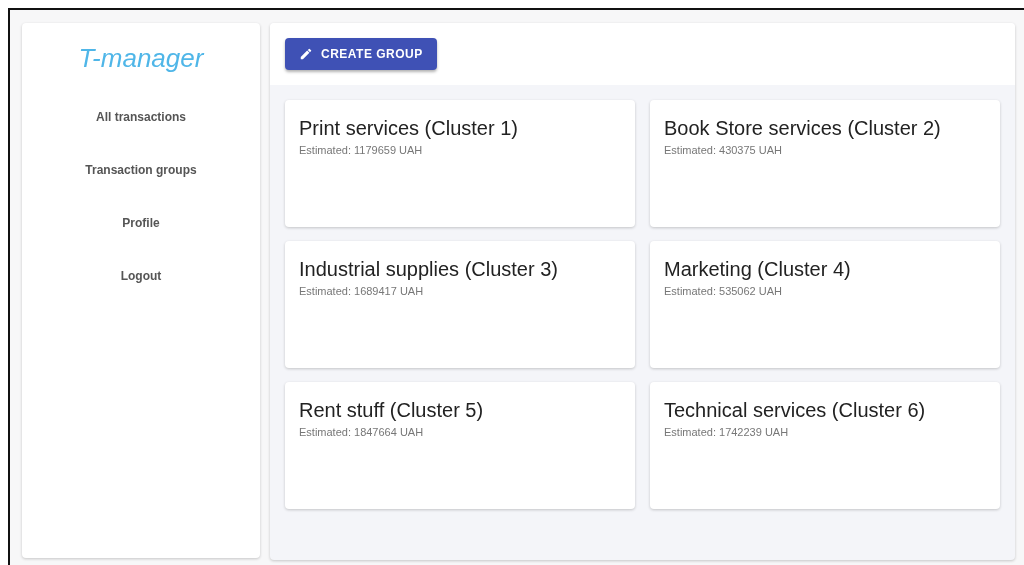 The height and width of the screenshot is (565, 1024). Describe the element at coordinates (825, 304) in the screenshot. I see `group-card: Marketing (Cluster 4) Estimated: 535062 UAH` at that location.